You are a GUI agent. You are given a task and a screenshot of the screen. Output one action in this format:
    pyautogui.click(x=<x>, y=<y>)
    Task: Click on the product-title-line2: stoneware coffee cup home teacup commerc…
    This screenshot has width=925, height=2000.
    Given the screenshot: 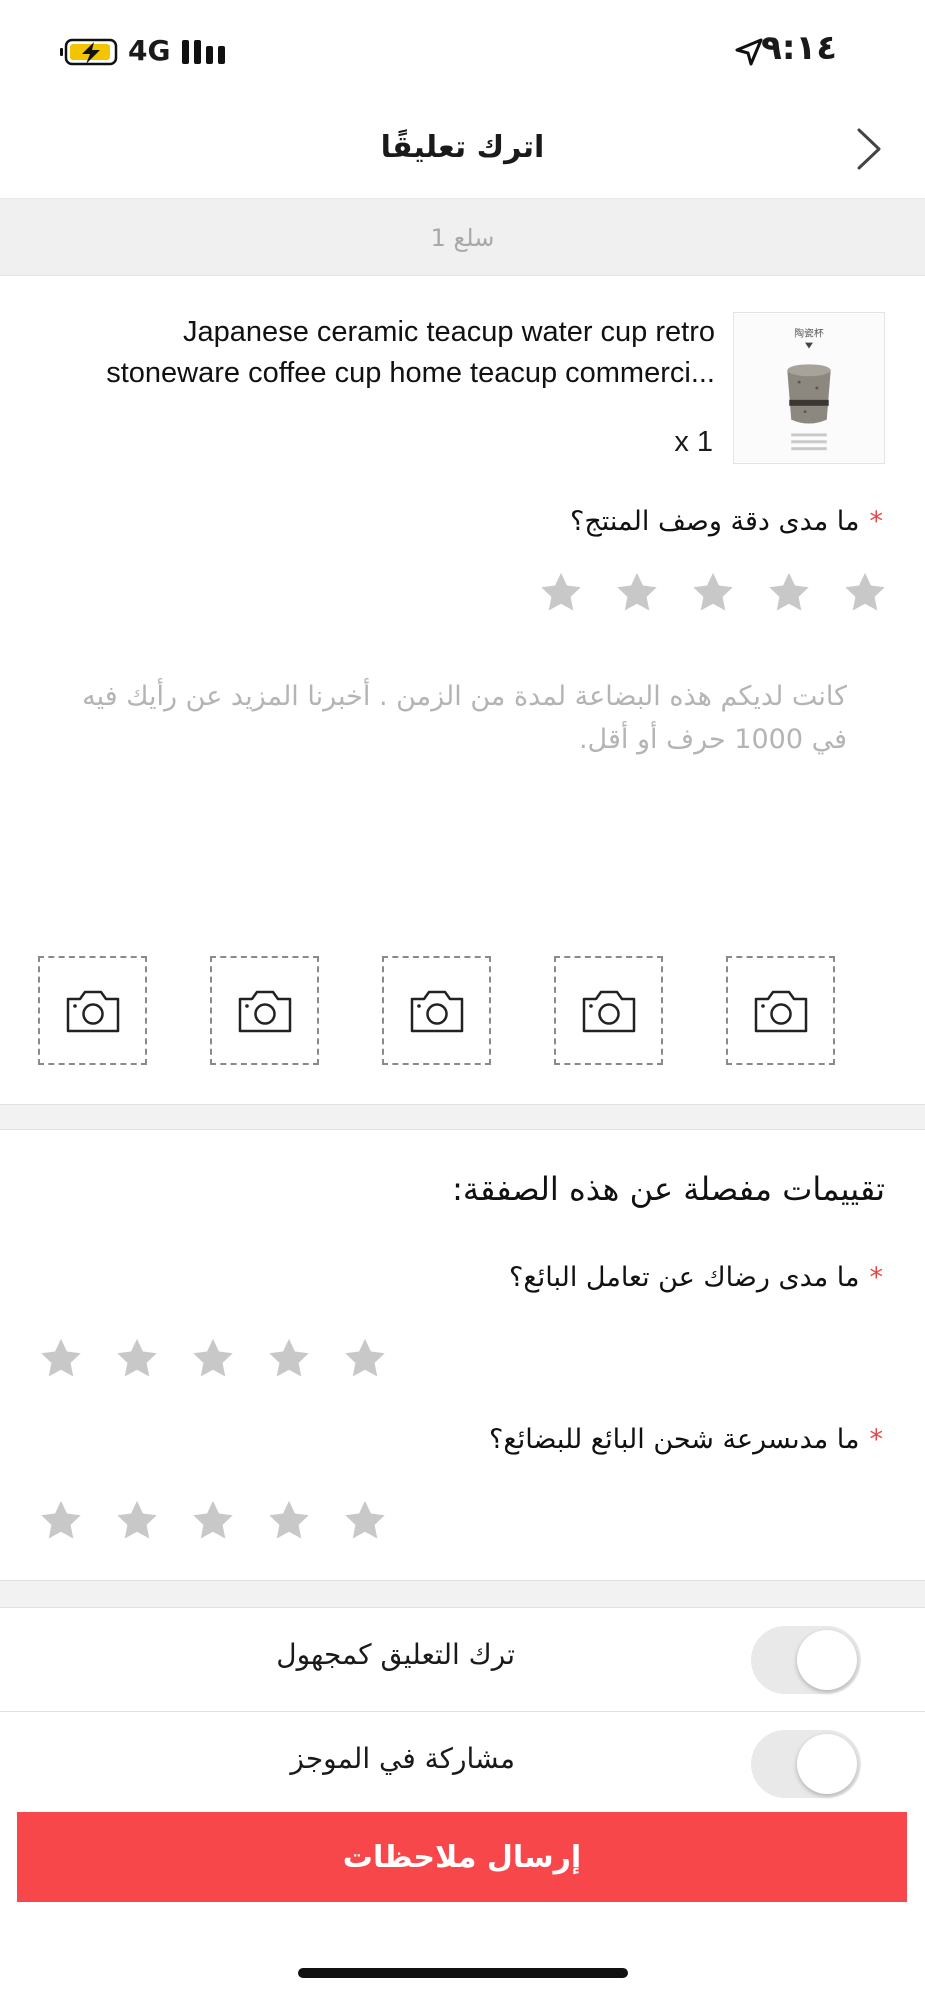 What is the action you would take?
    pyautogui.click(x=410, y=373)
    